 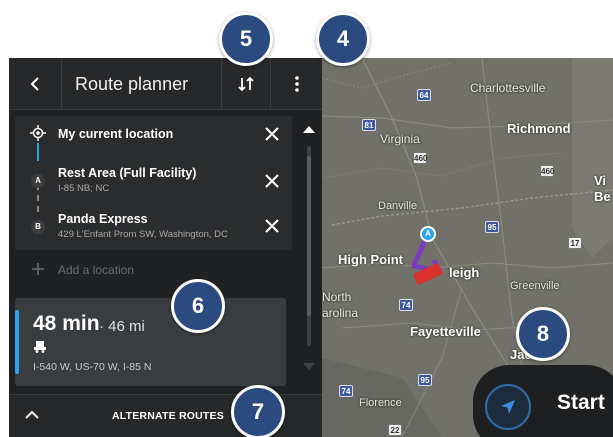 What do you see at coordinates (370, 259) in the screenshot?
I see `map-label-high-point: High Point` at bounding box center [370, 259].